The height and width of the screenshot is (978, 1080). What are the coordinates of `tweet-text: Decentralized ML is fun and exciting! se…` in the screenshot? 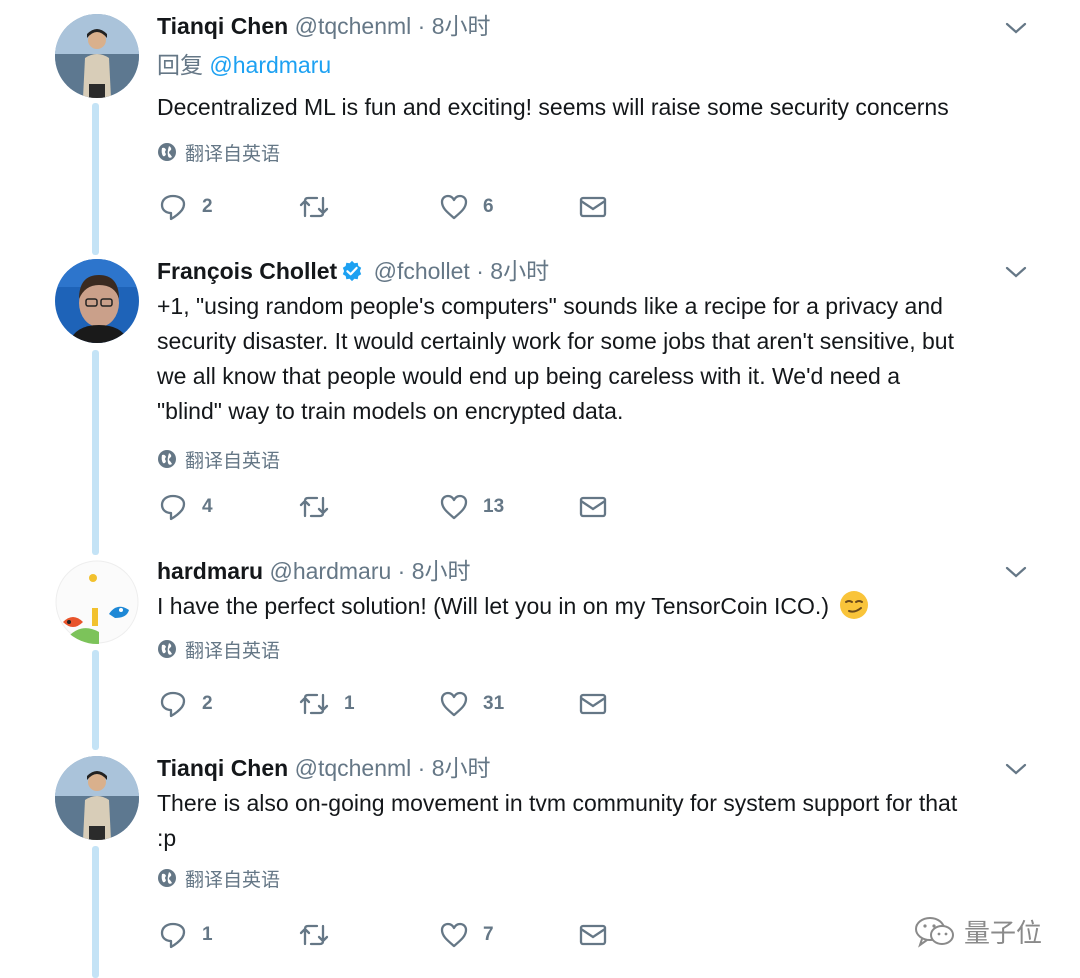 It's located at (592, 107).